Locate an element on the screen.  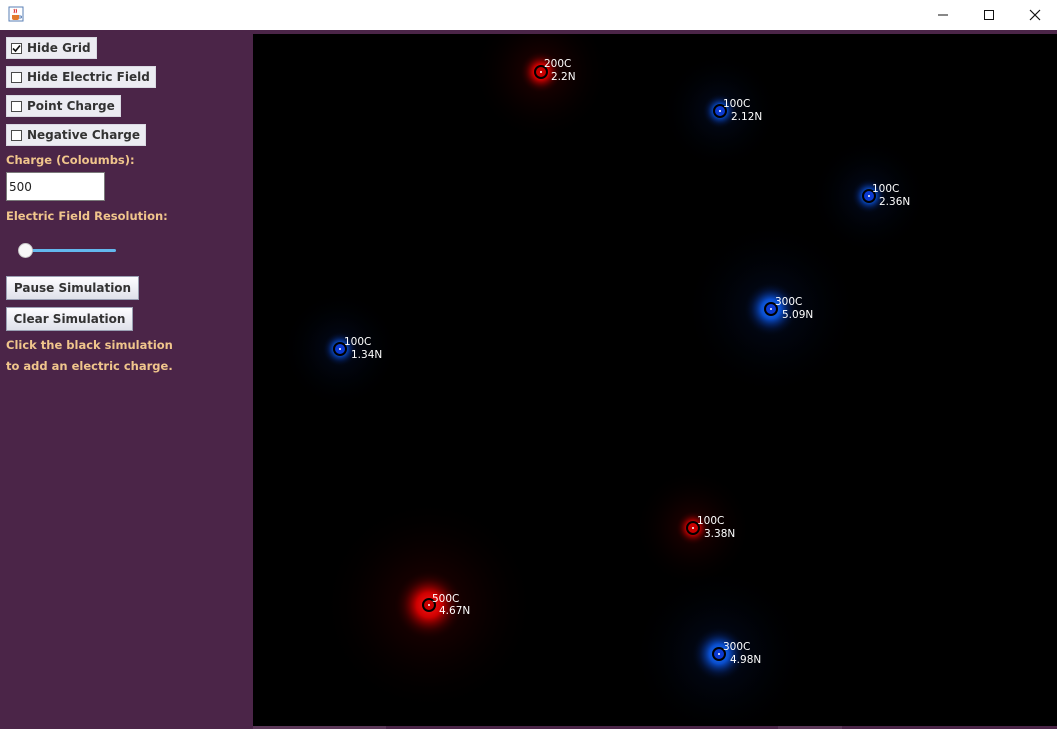
charge-force-label: 2.12N is located at coordinates (746, 117).